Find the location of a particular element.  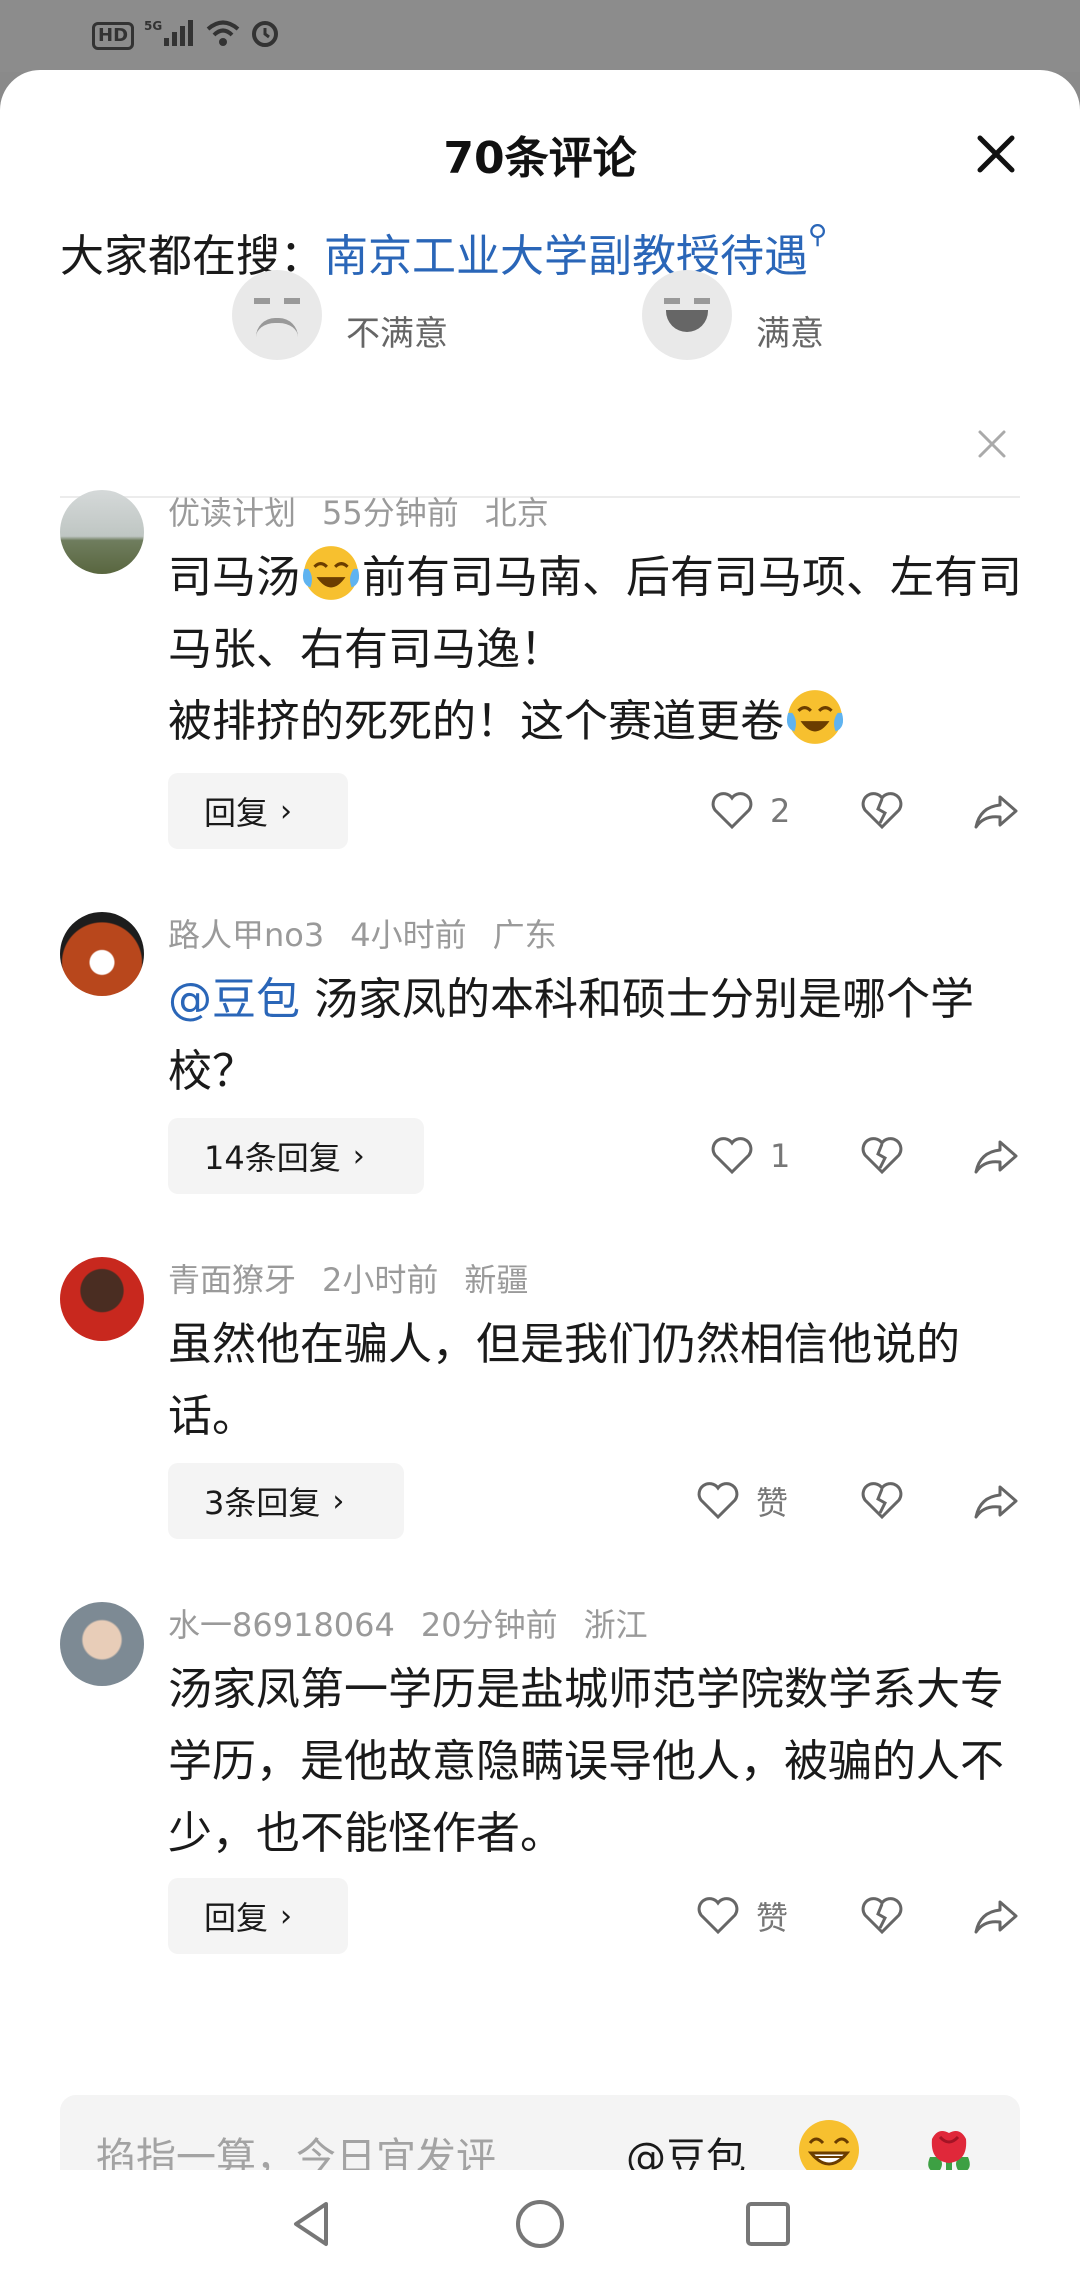

comment-location: 新疆 is located at coordinates (496, 1280).